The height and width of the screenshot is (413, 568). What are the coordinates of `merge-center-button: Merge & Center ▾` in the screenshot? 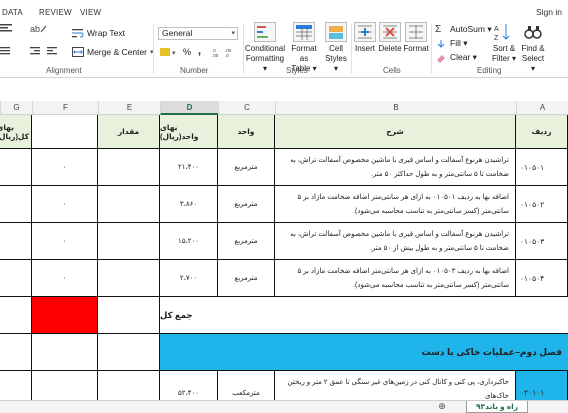 It's located at (113, 52).